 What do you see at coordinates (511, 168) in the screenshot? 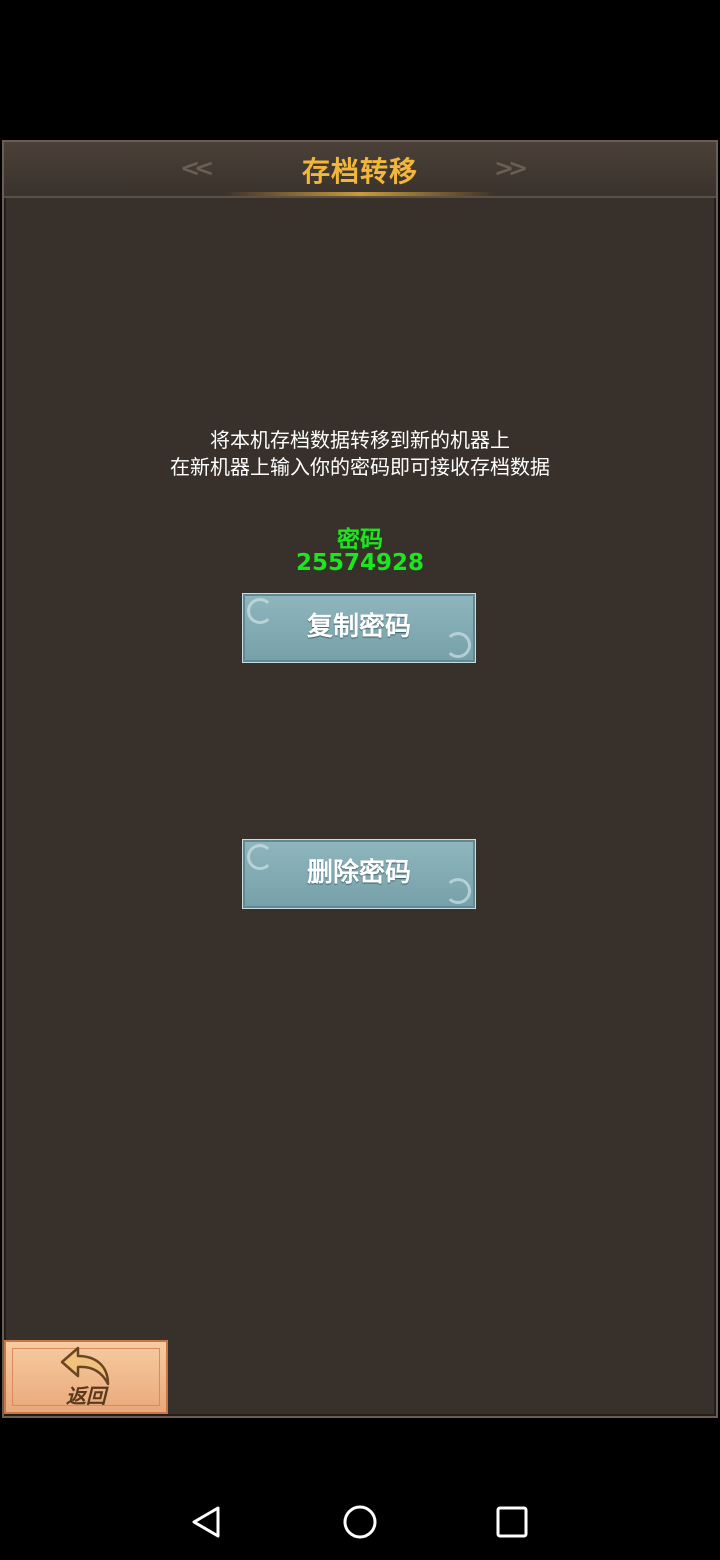
I see `right-chevron-decoration: >>` at bounding box center [511, 168].